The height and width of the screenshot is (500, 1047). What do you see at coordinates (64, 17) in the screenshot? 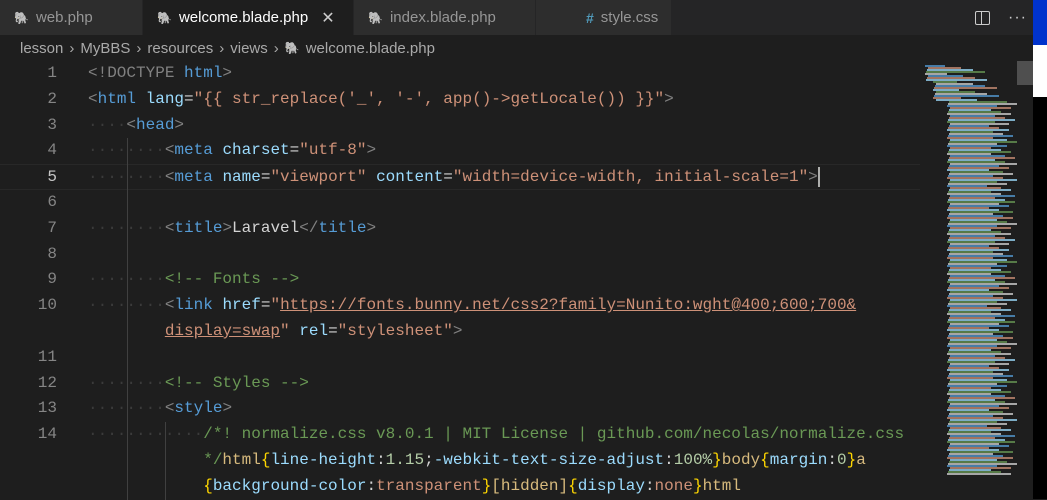
I see `tab-label: web.php` at bounding box center [64, 17].